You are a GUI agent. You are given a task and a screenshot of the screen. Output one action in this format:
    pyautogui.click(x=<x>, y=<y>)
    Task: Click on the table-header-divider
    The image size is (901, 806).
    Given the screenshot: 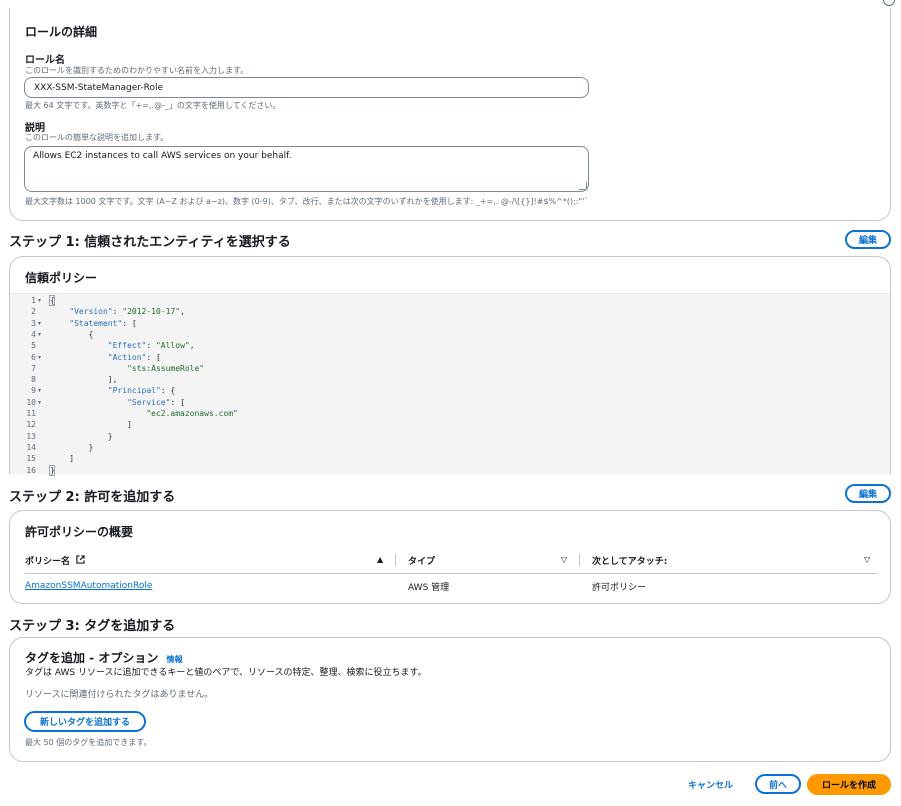 What is the action you would take?
    pyautogui.click(x=451, y=573)
    